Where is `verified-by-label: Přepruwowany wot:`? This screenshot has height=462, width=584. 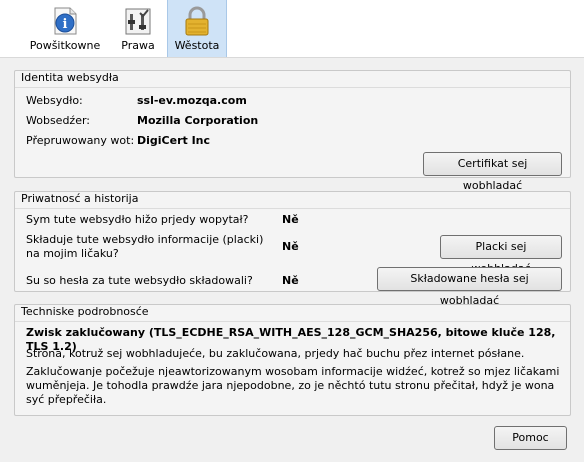
verified-by-label: Přepruwowany wot: is located at coordinates (80, 140).